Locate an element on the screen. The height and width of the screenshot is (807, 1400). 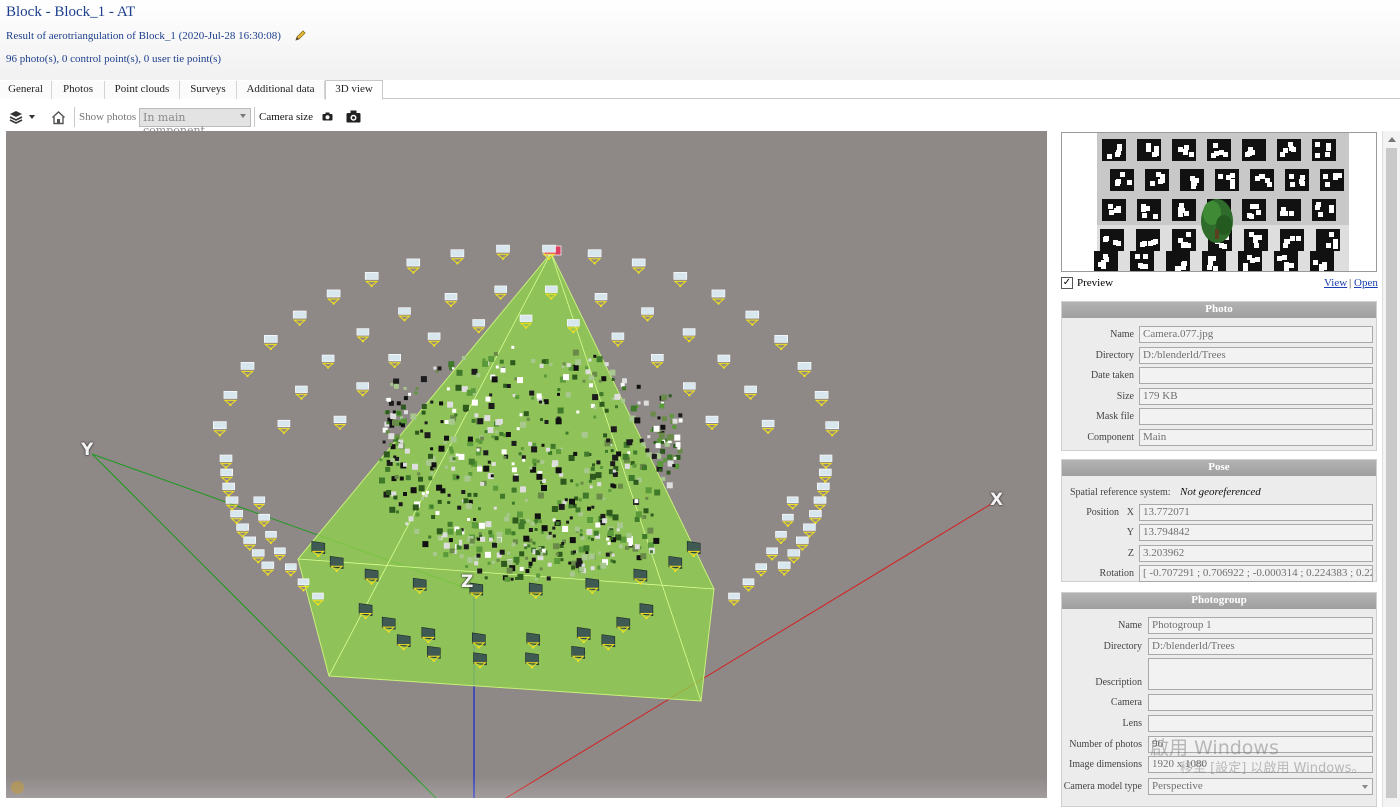
panel-scrollbar is located at coordinates (1391, 469).